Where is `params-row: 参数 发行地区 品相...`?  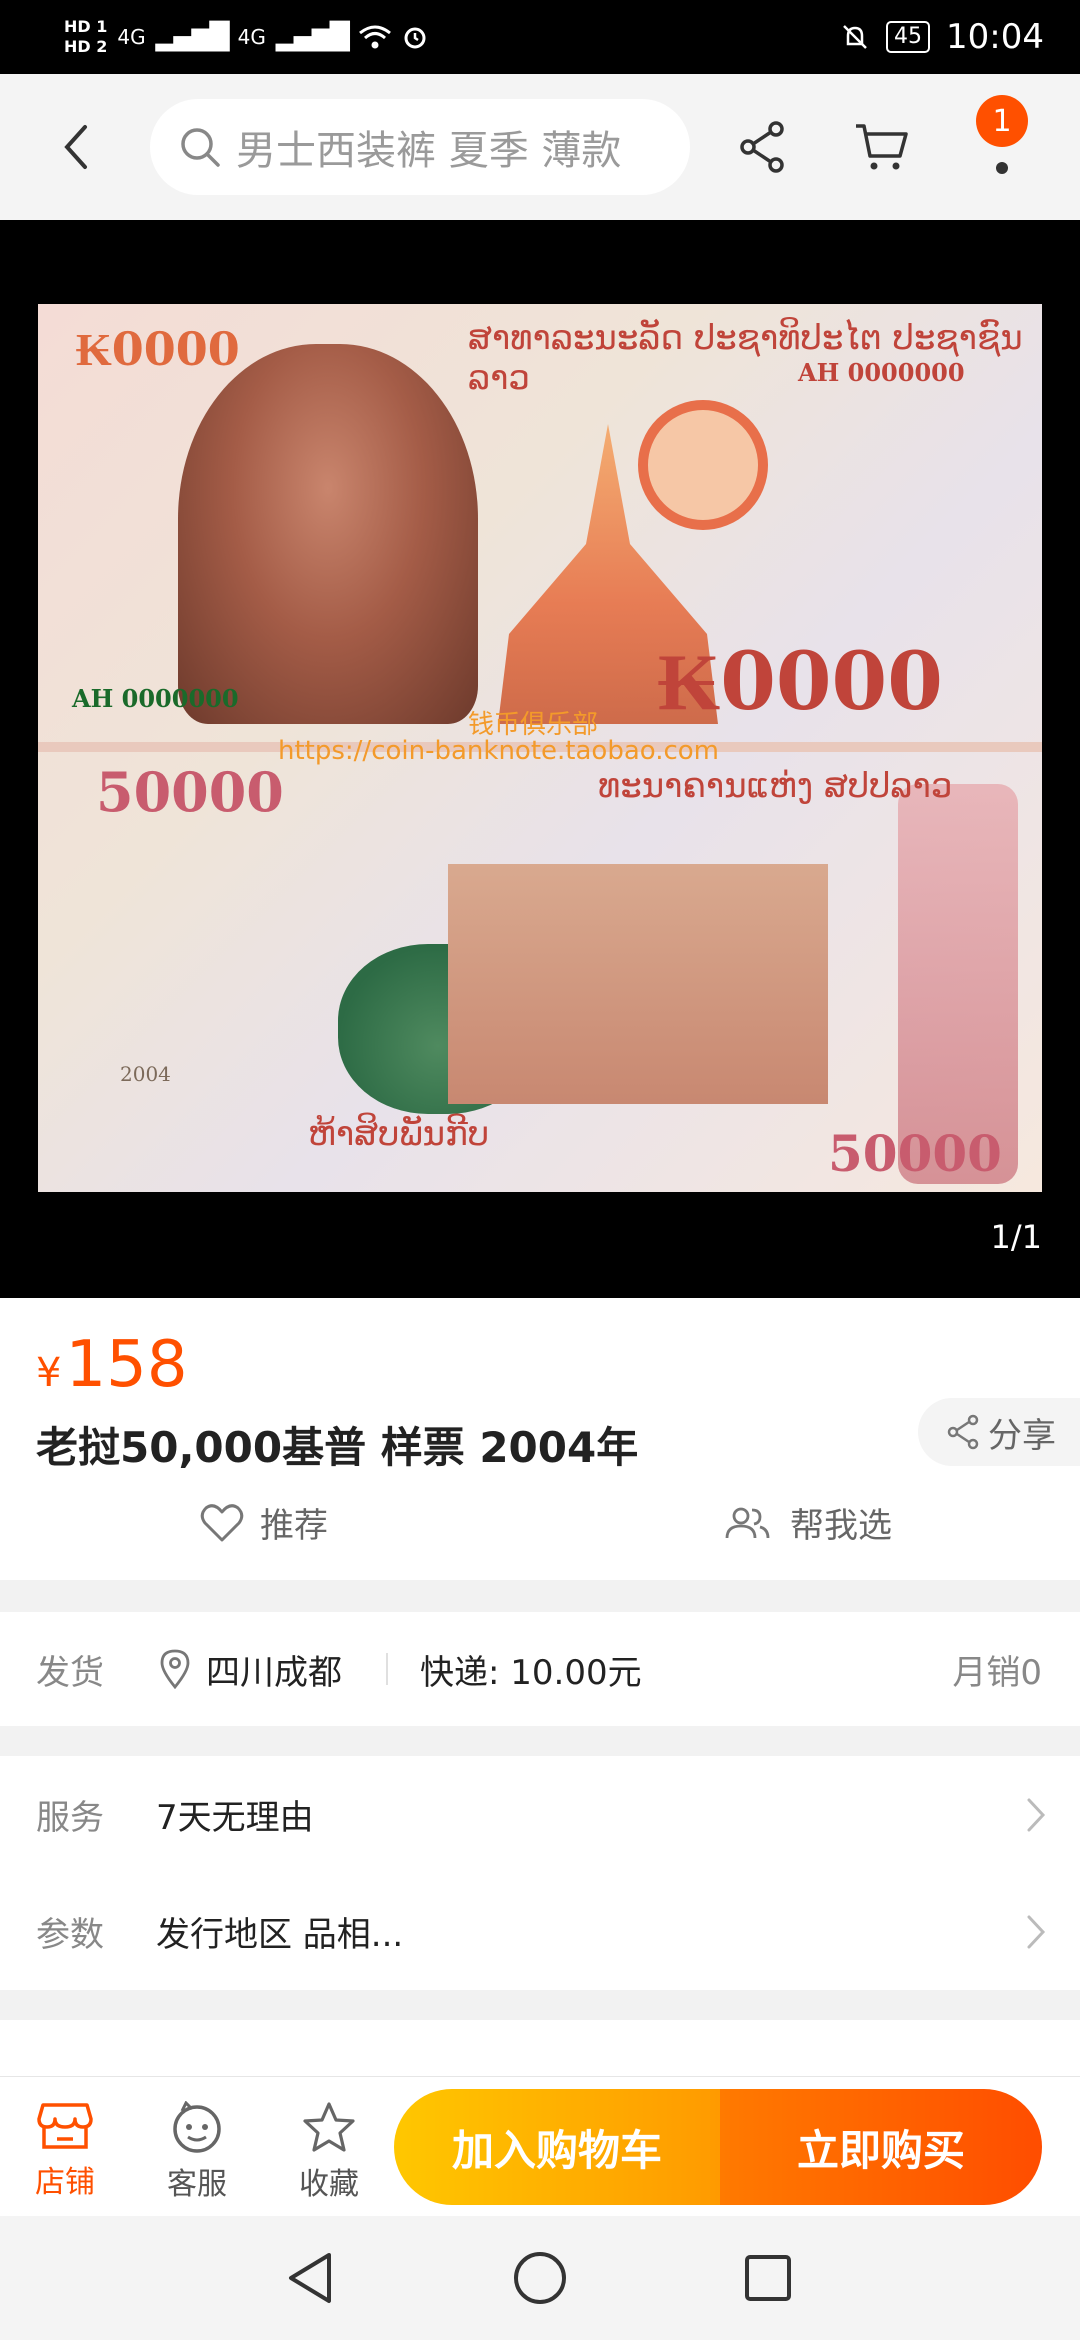
params-row: 参数 发行地区 品相... is located at coordinates (540, 1931).